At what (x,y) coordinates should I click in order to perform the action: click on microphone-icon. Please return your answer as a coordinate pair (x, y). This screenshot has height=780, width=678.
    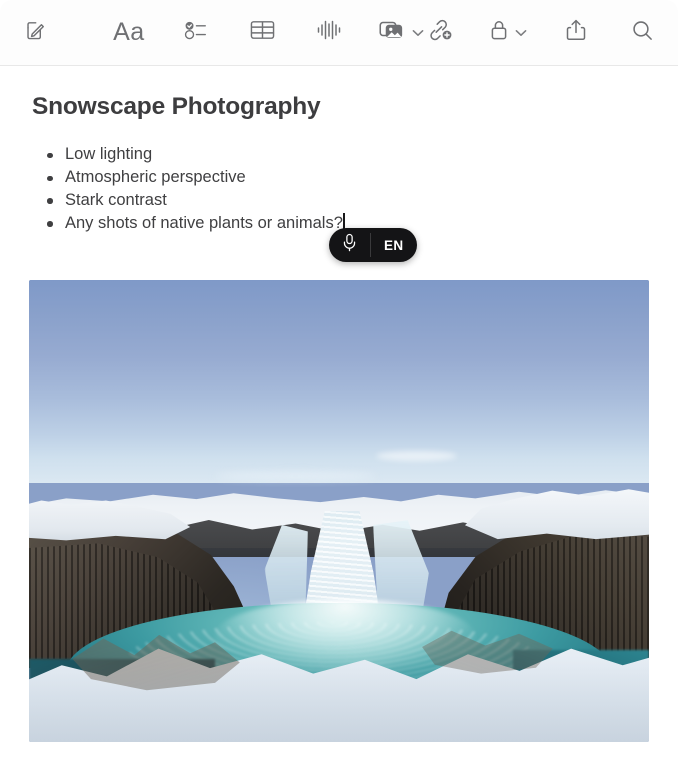
    Looking at the image, I should click on (349, 245).